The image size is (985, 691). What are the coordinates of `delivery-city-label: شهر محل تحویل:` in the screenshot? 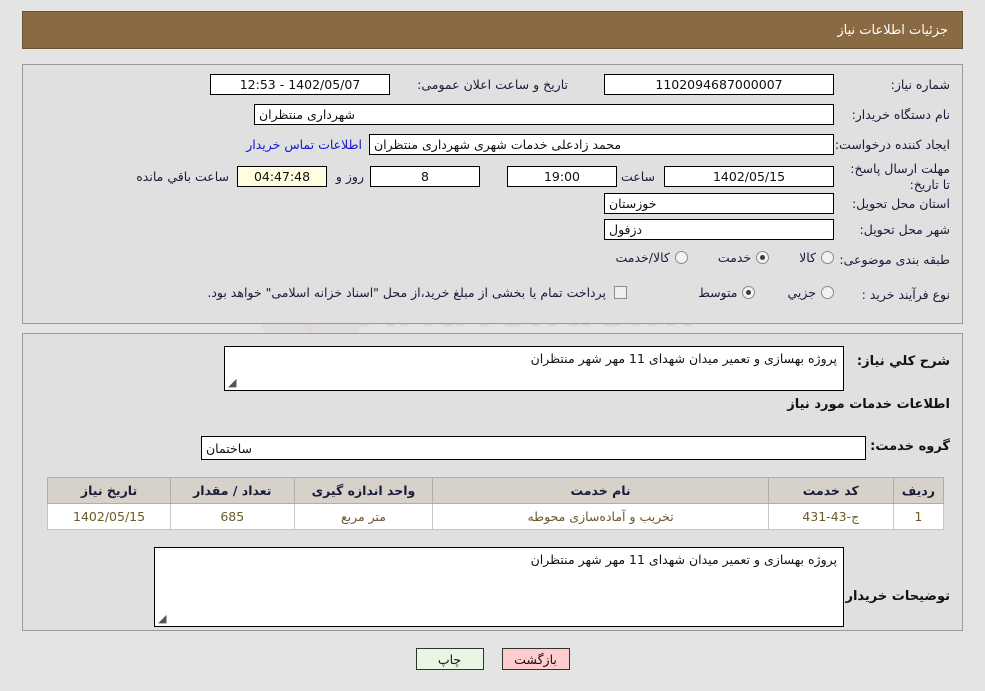 It's located at (904, 229).